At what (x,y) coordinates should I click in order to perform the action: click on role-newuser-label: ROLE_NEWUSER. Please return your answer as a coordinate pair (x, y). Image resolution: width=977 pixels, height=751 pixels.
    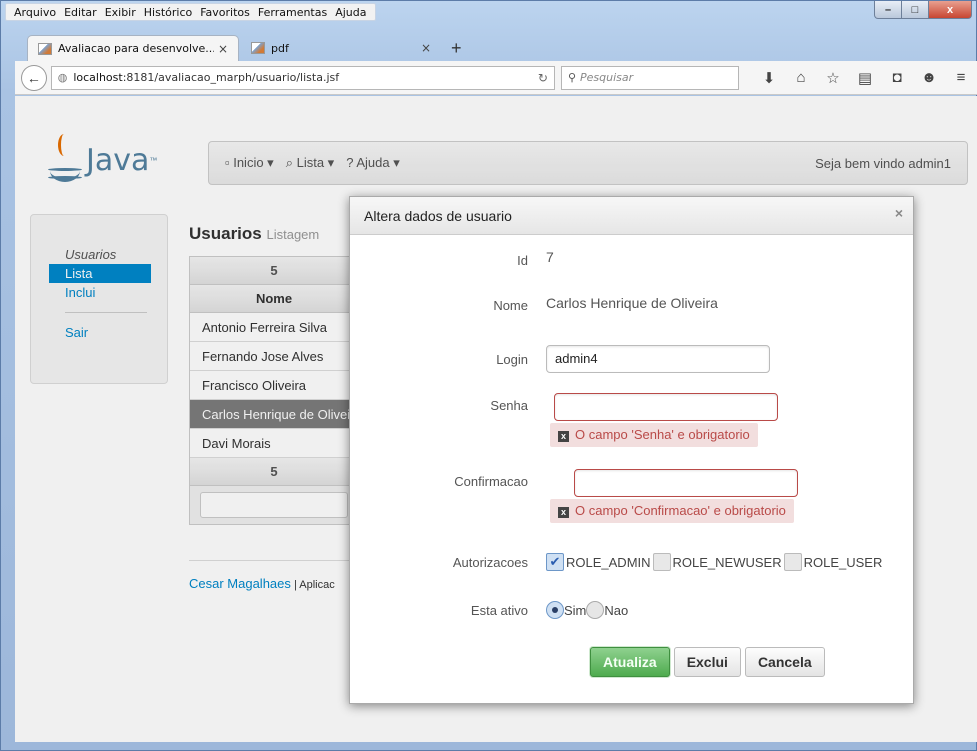
    Looking at the image, I should click on (727, 562).